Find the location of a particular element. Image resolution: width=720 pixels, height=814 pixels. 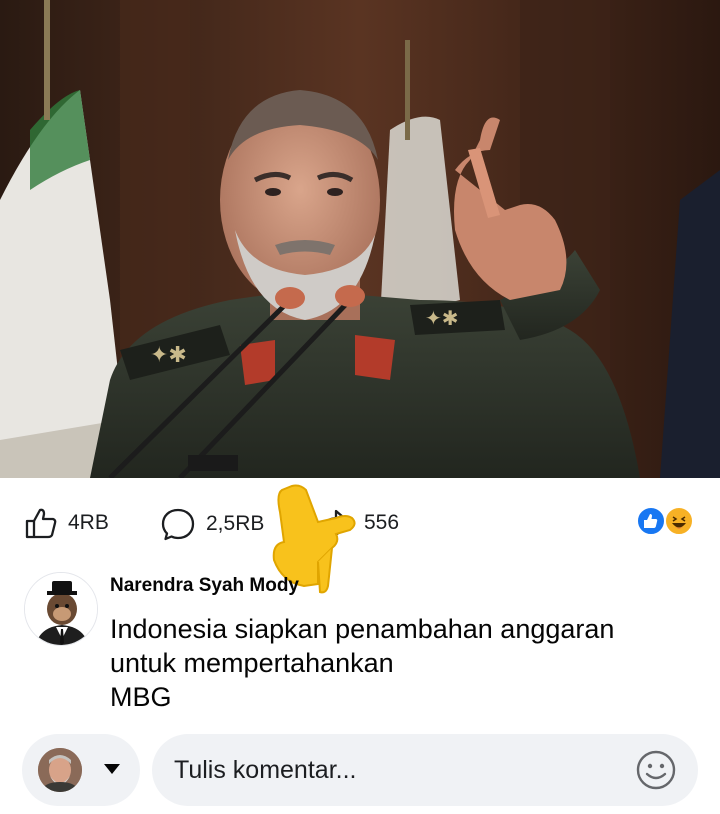

comment-text-line: Indonesia siapkan penambahan anggaran is located at coordinates (362, 629).